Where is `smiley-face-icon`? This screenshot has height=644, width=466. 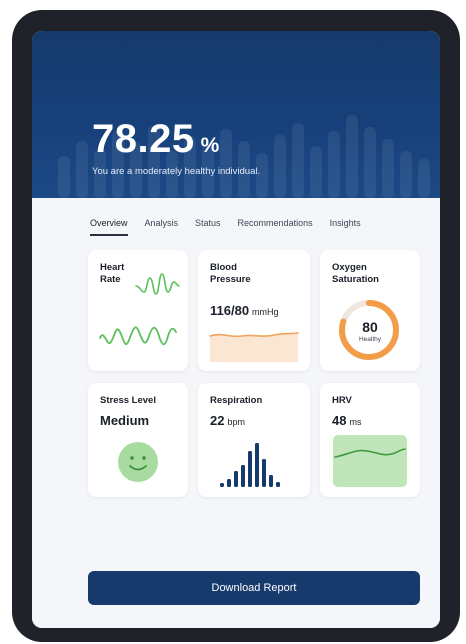
smiley-face-icon is located at coordinates (138, 462).